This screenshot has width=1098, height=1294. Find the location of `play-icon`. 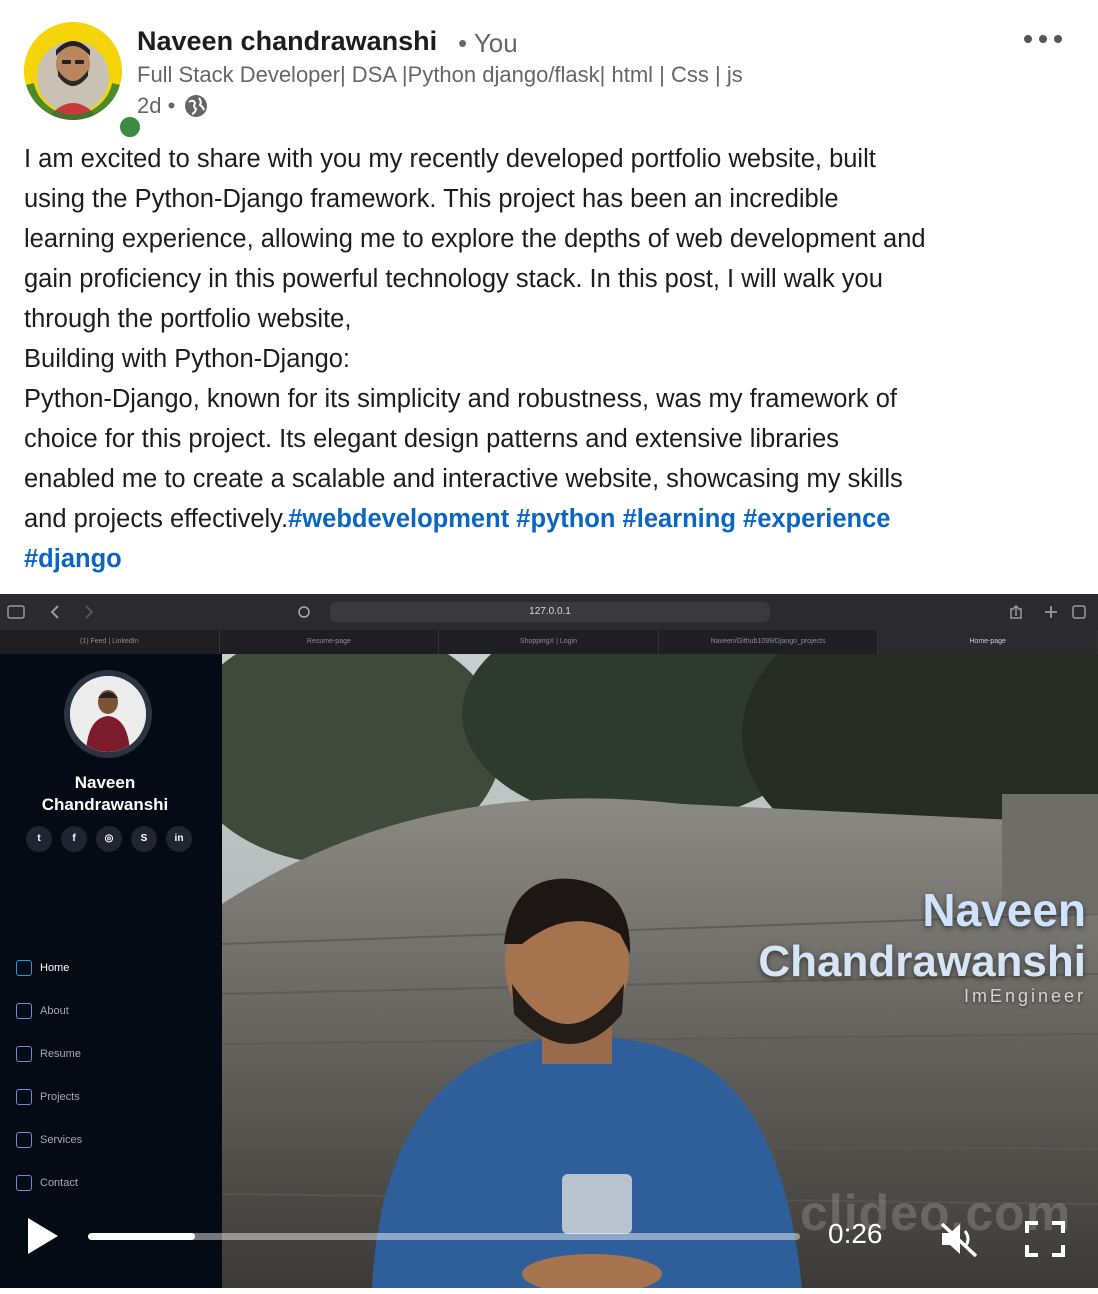

play-icon is located at coordinates (43, 1236).